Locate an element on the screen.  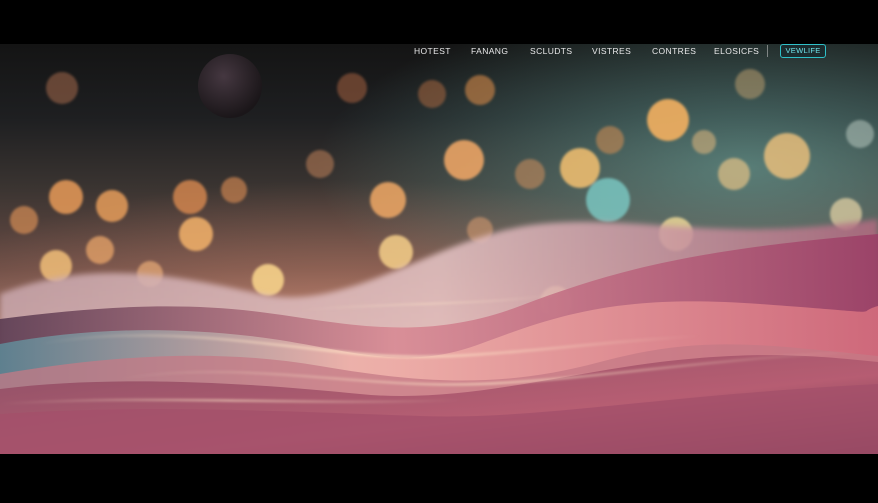
nav-link-hotest: HOTEST is located at coordinates (432, 51).